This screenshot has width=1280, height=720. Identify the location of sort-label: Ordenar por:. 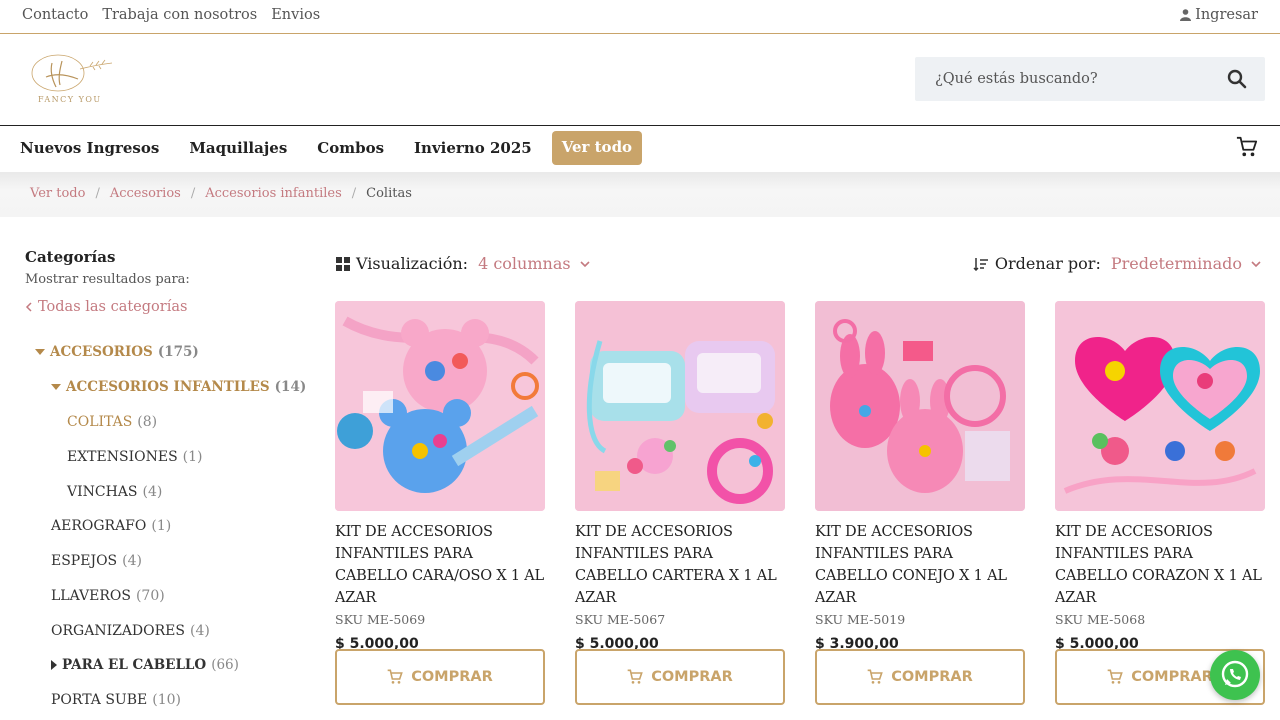
(1047, 263).